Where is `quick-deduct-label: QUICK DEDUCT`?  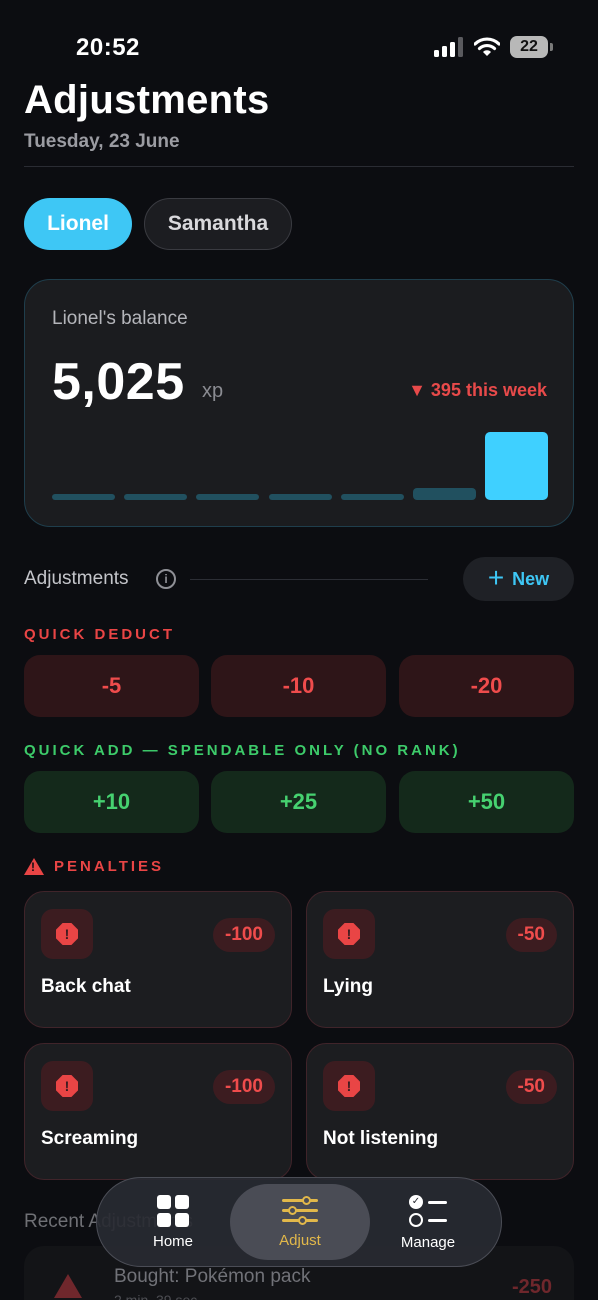 quick-deduct-label: QUICK DEDUCT is located at coordinates (99, 634).